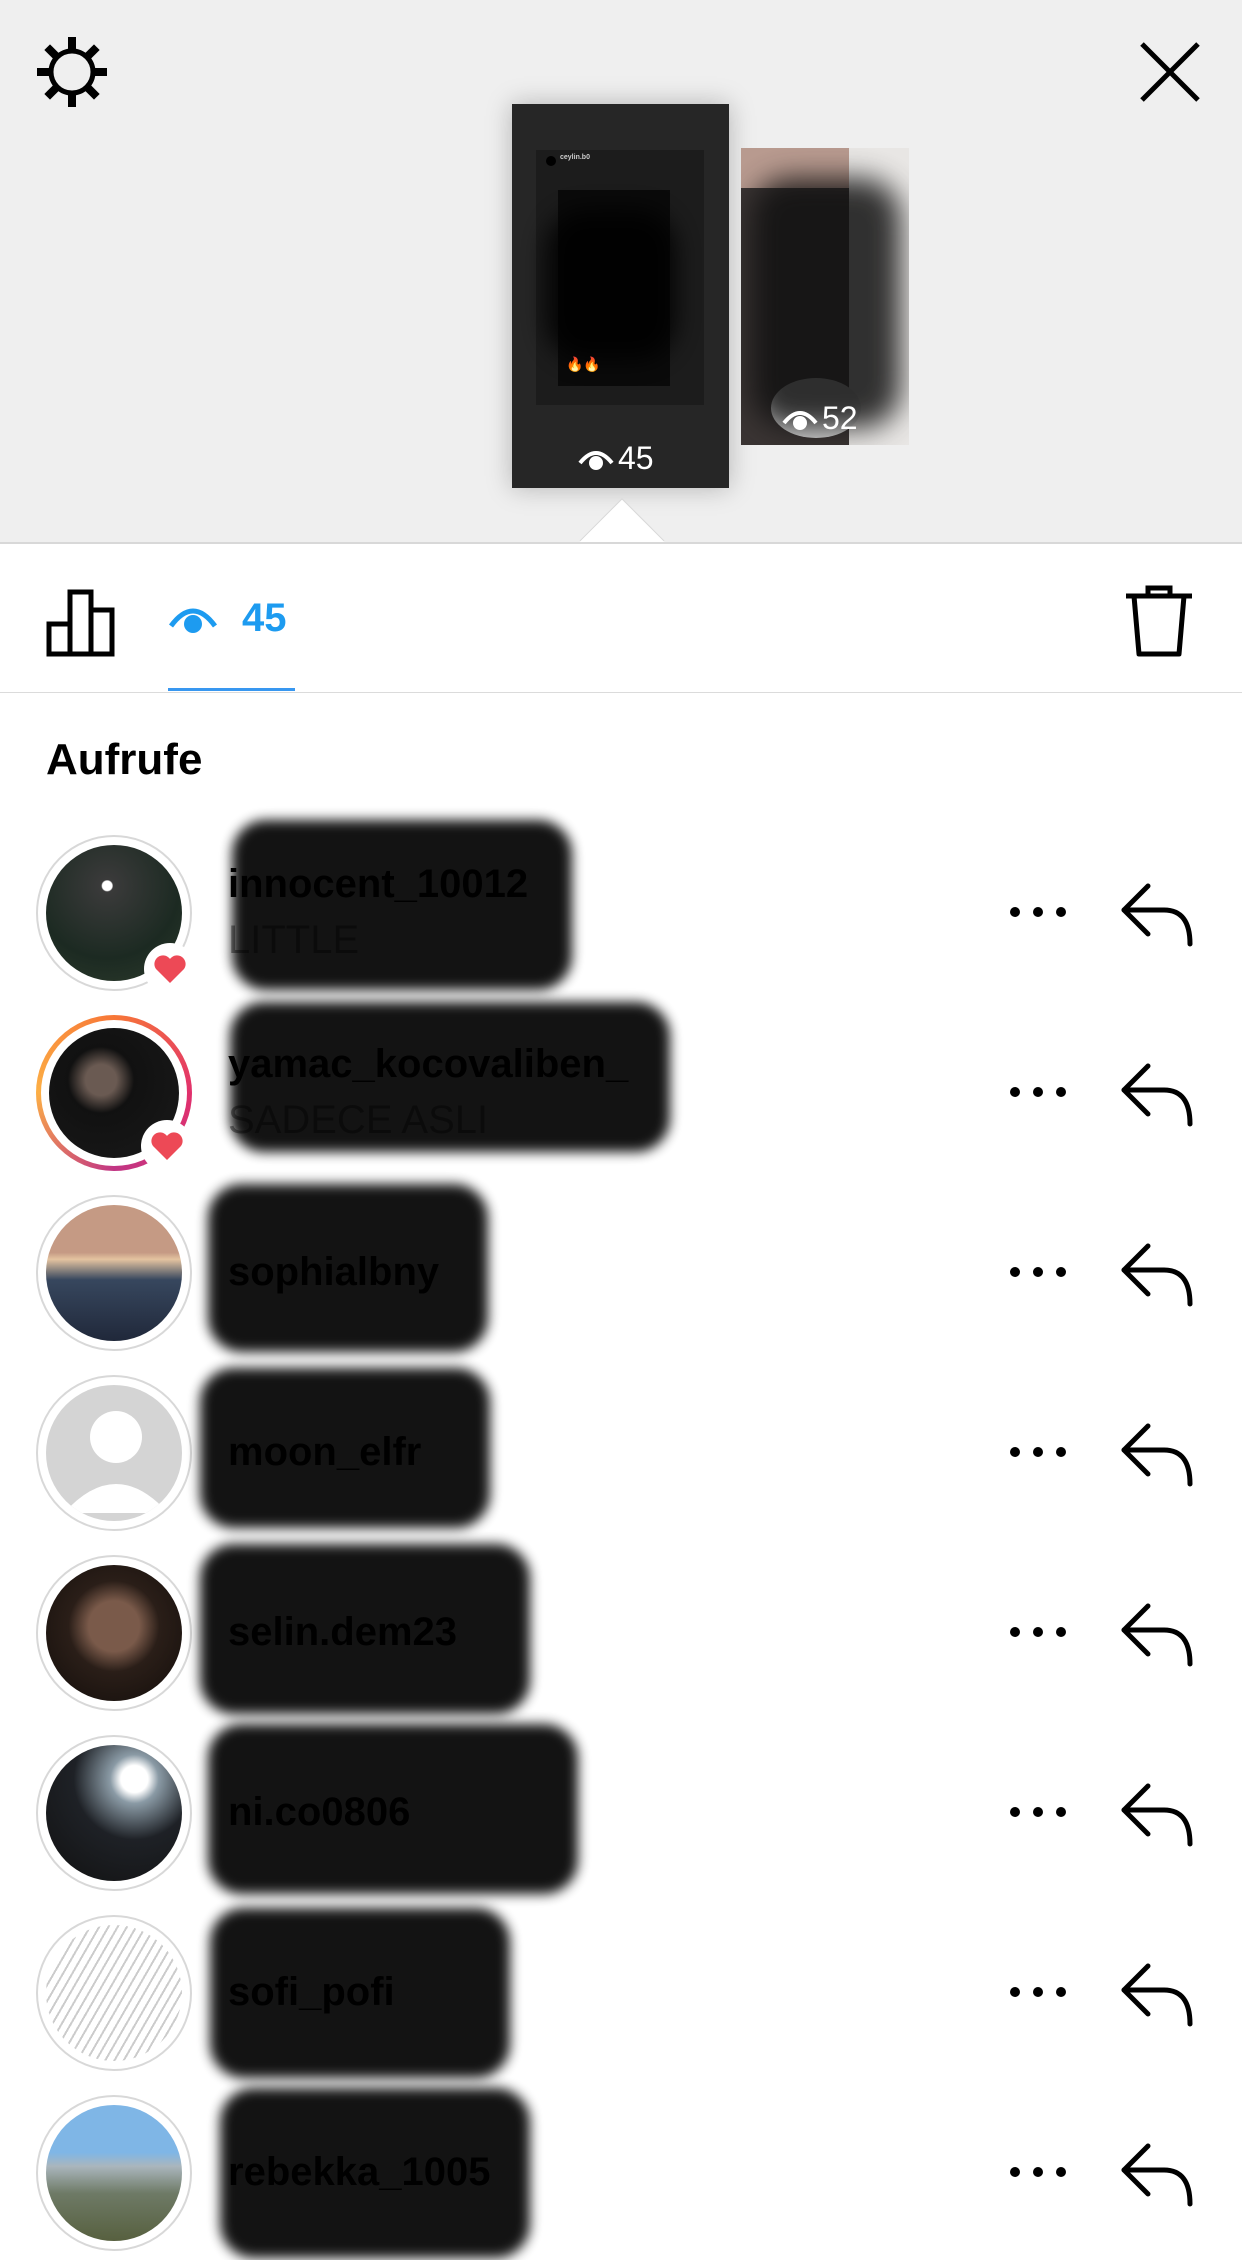 The image size is (1242, 2260). What do you see at coordinates (124, 759) in the screenshot?
I see `section-title: Aufrufe` at bounding box center [124, 759].